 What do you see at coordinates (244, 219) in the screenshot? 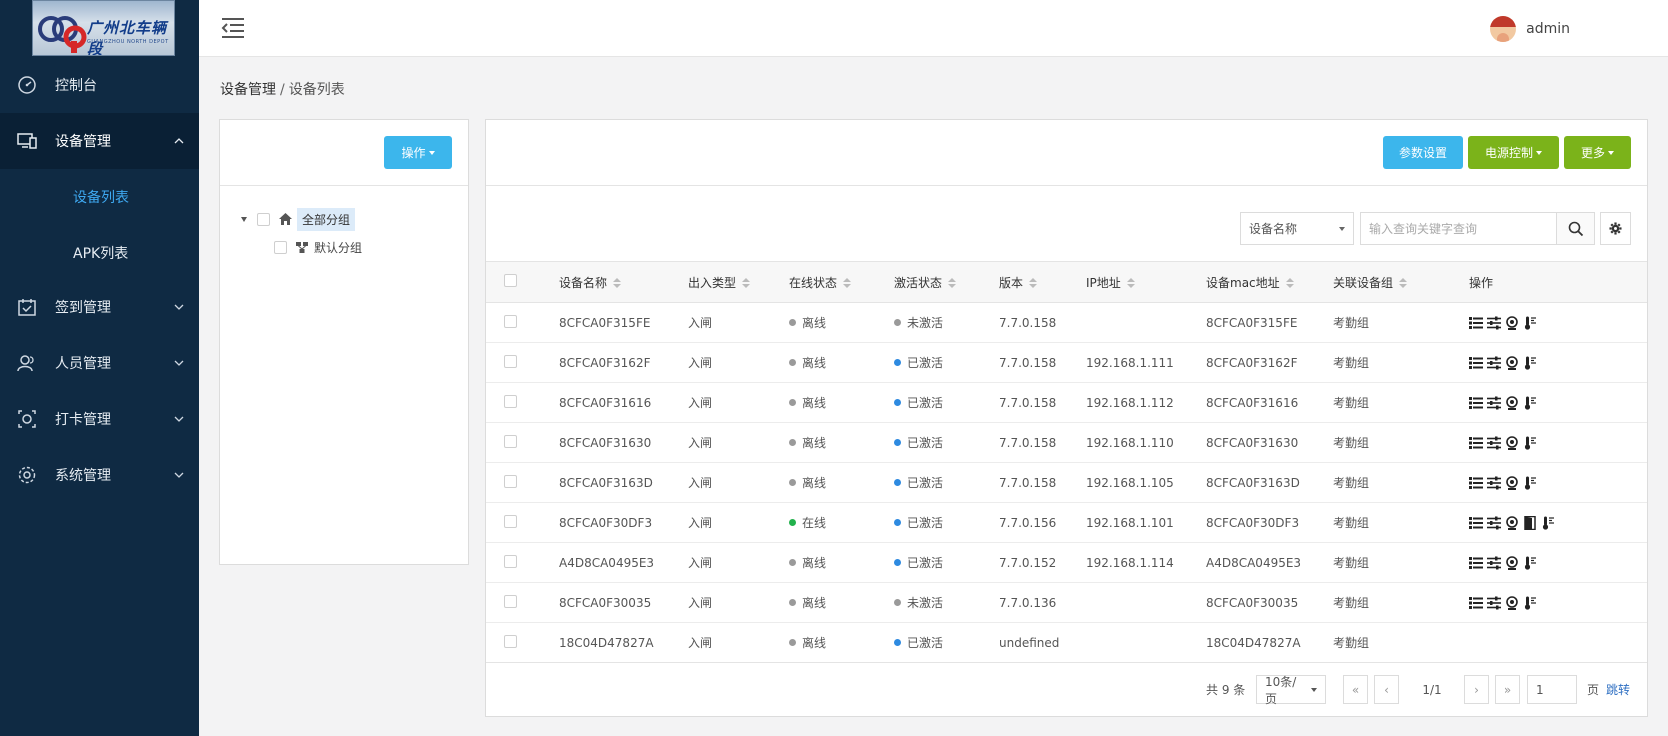
I see `tree-expand-icon` at bounding box center [244, 219].